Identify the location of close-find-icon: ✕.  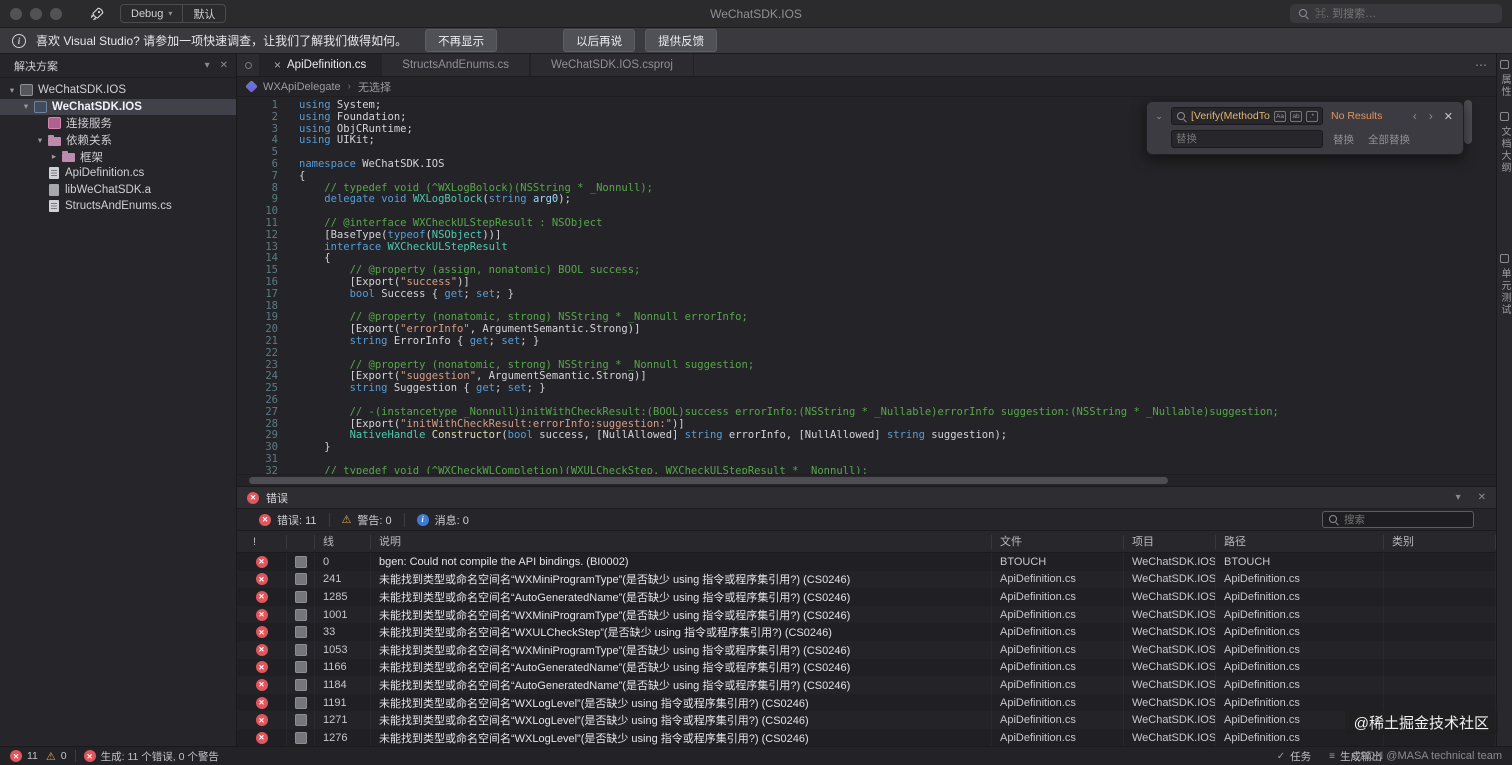
(1448, 116).